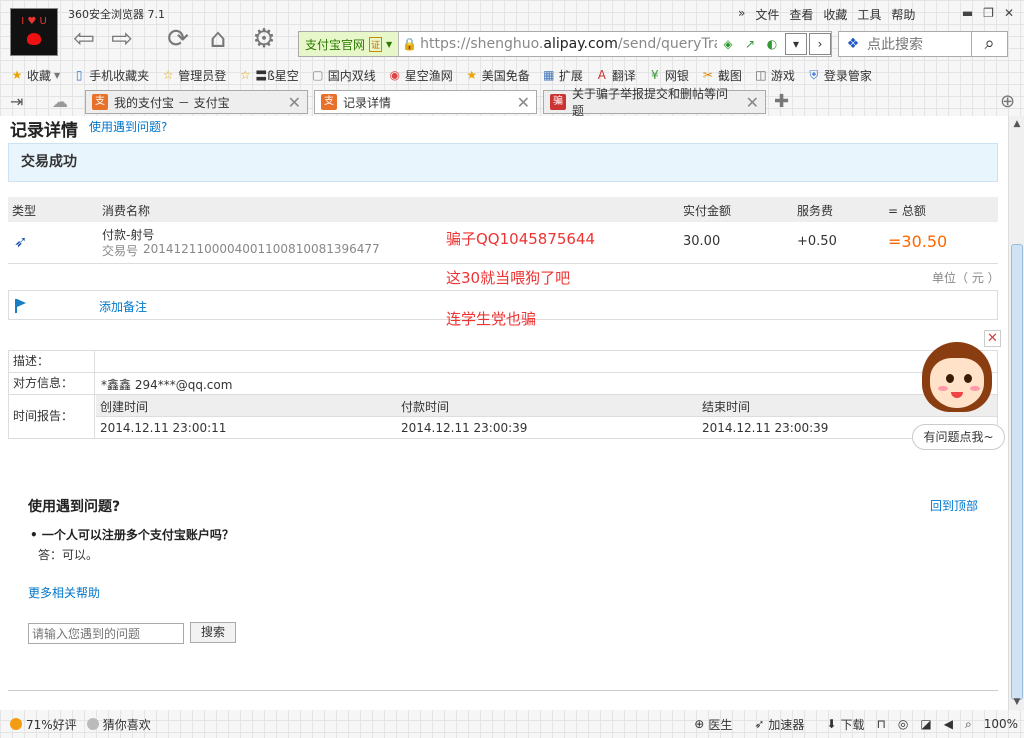  I want to click on star-icon: ☆, so click(168, 75).